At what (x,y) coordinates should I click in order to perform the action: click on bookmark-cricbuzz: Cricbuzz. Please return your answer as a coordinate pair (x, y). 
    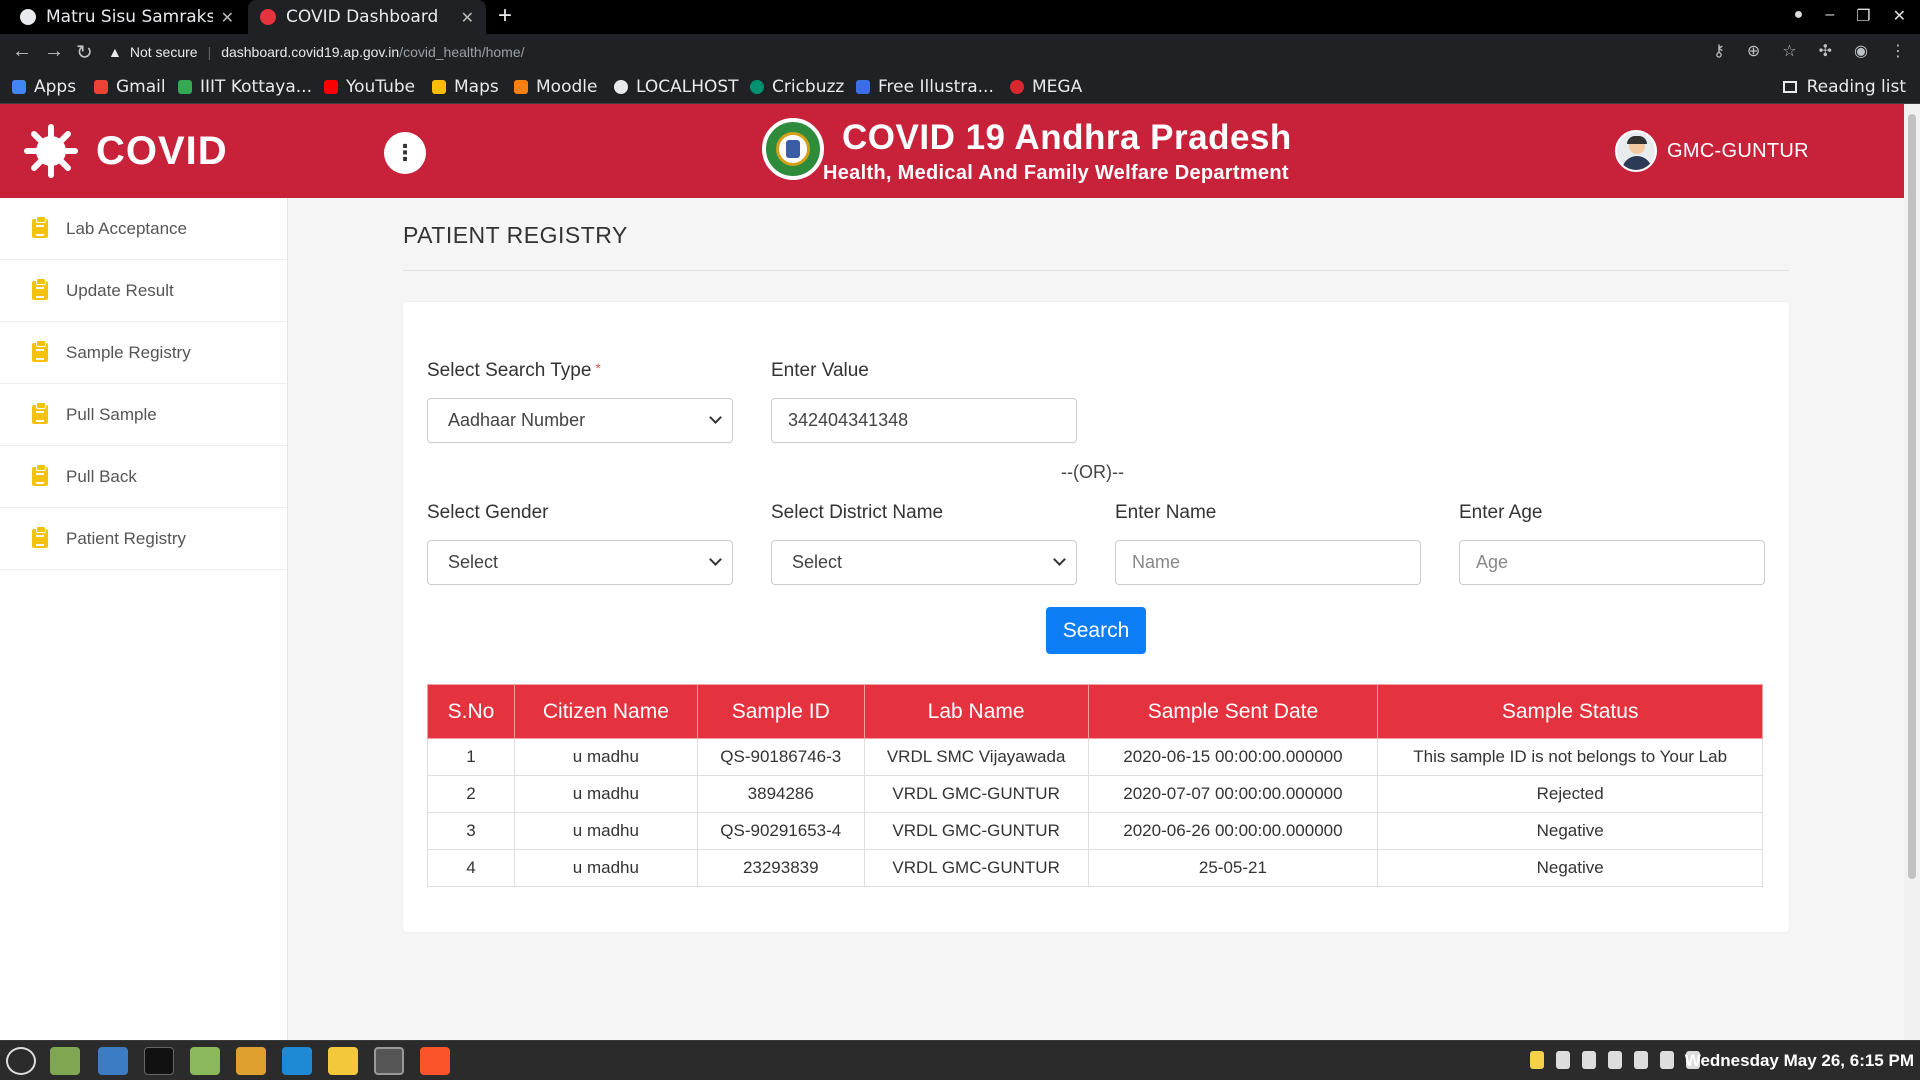
    Looking at the image, I should click on (797, 87).